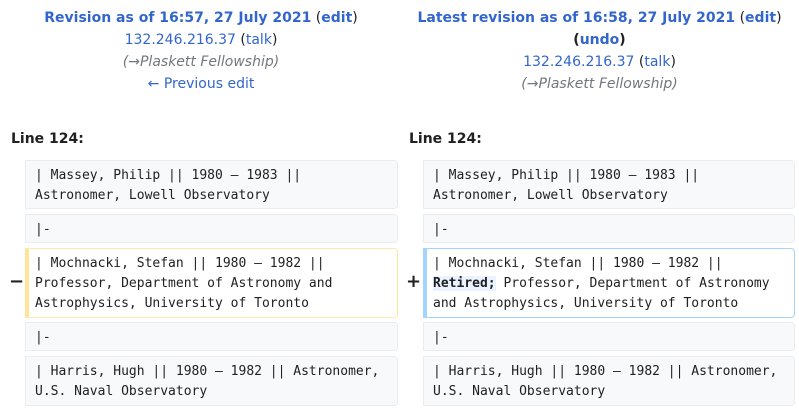  What do you see at coordinates (201, 84) in the screenshot?
I see `previous-edit-link: ← Previous edit` at bounding box center [201, 84].